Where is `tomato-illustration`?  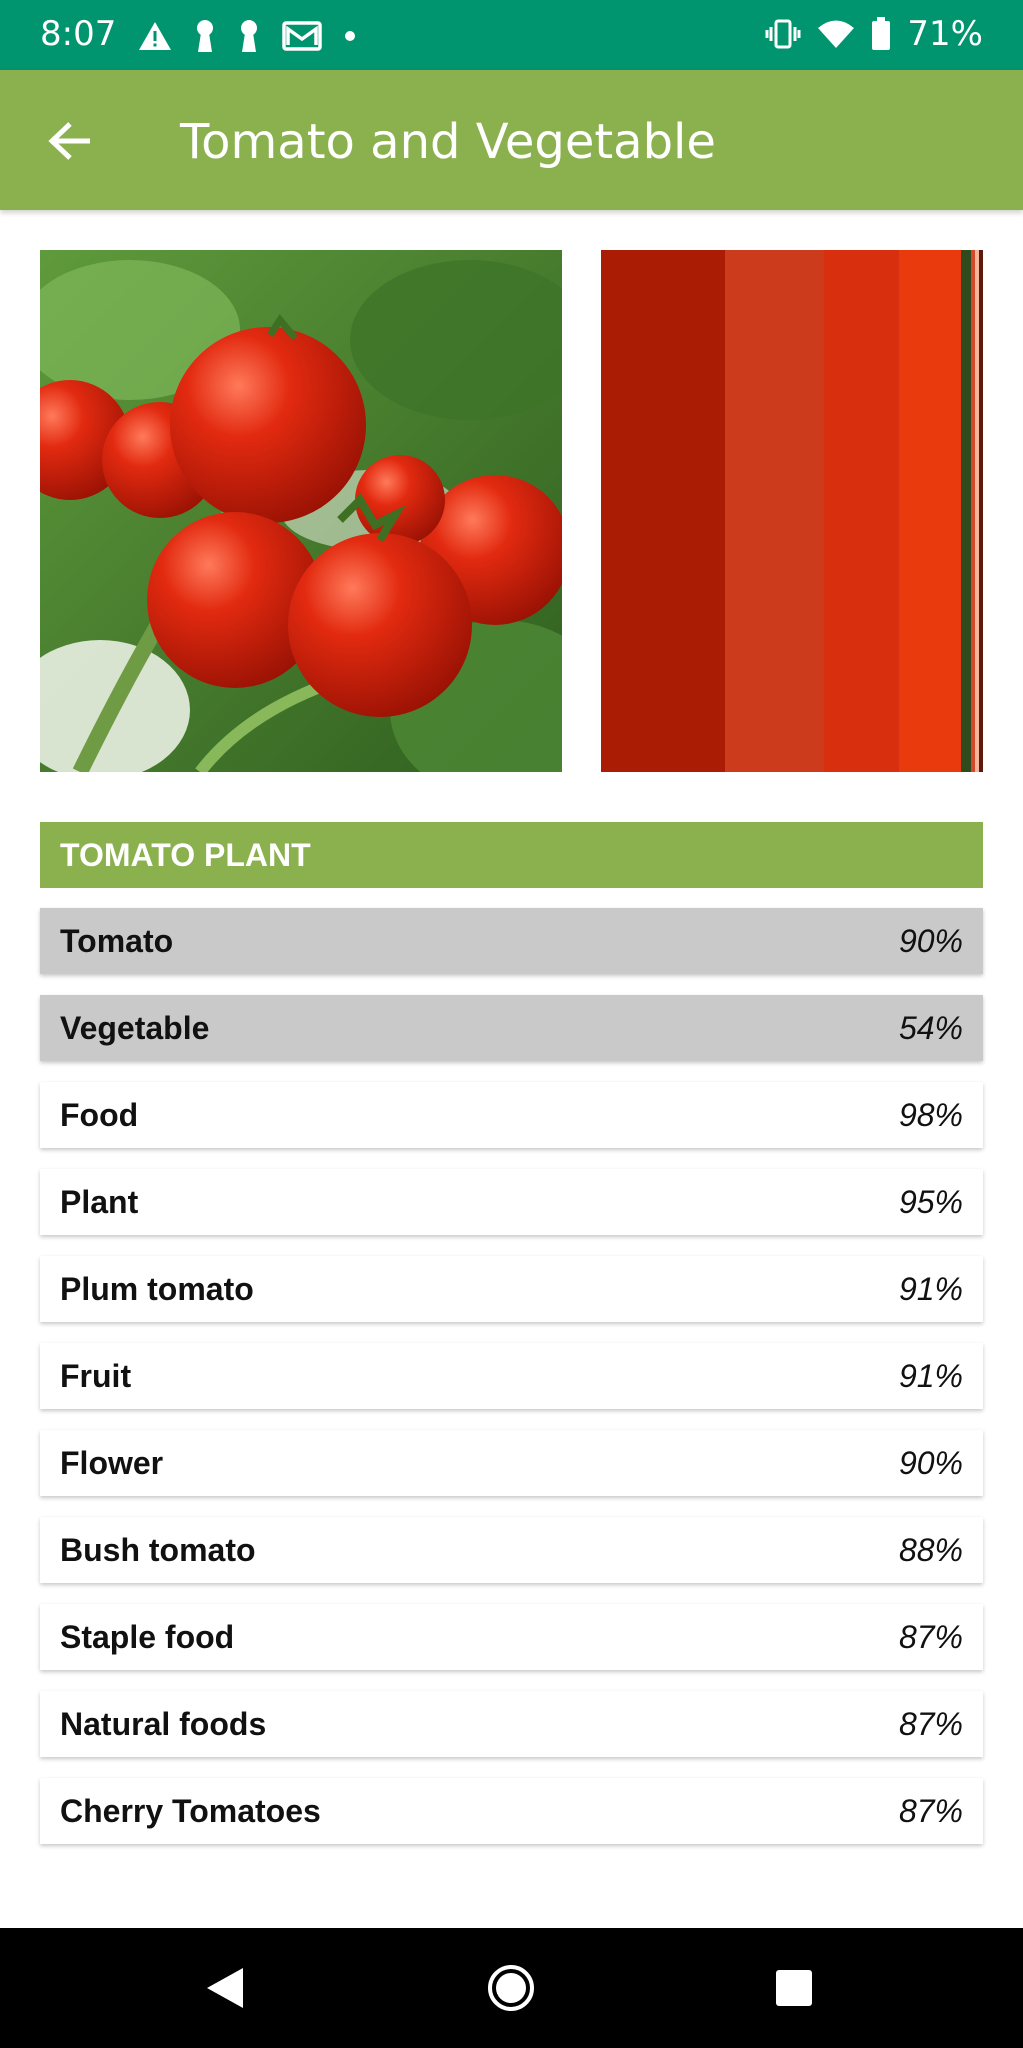 tomato-illustration is located at coordinates (301, 511).